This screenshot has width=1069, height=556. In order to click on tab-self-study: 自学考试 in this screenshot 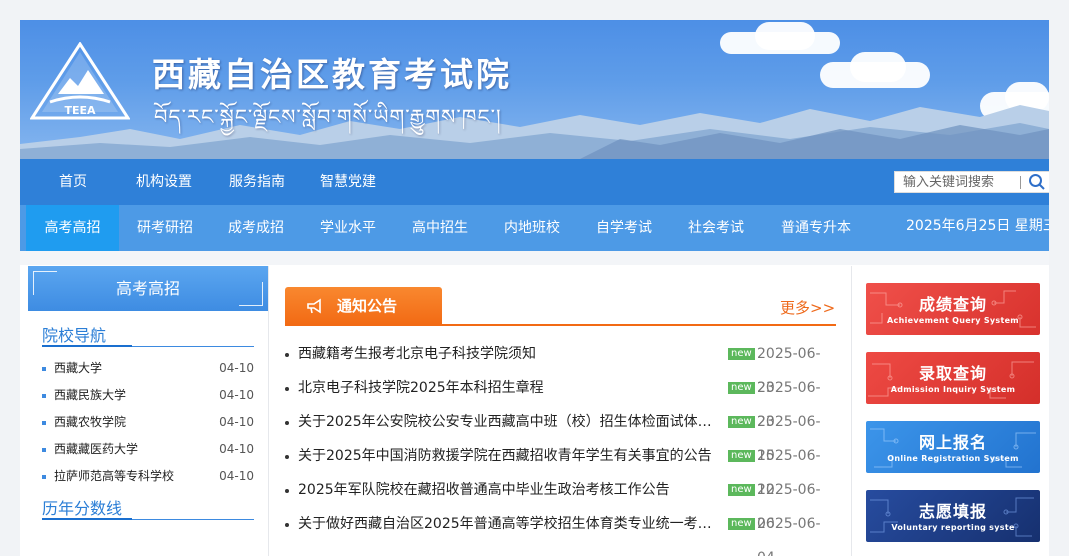, I will do `click(624, 228)`.